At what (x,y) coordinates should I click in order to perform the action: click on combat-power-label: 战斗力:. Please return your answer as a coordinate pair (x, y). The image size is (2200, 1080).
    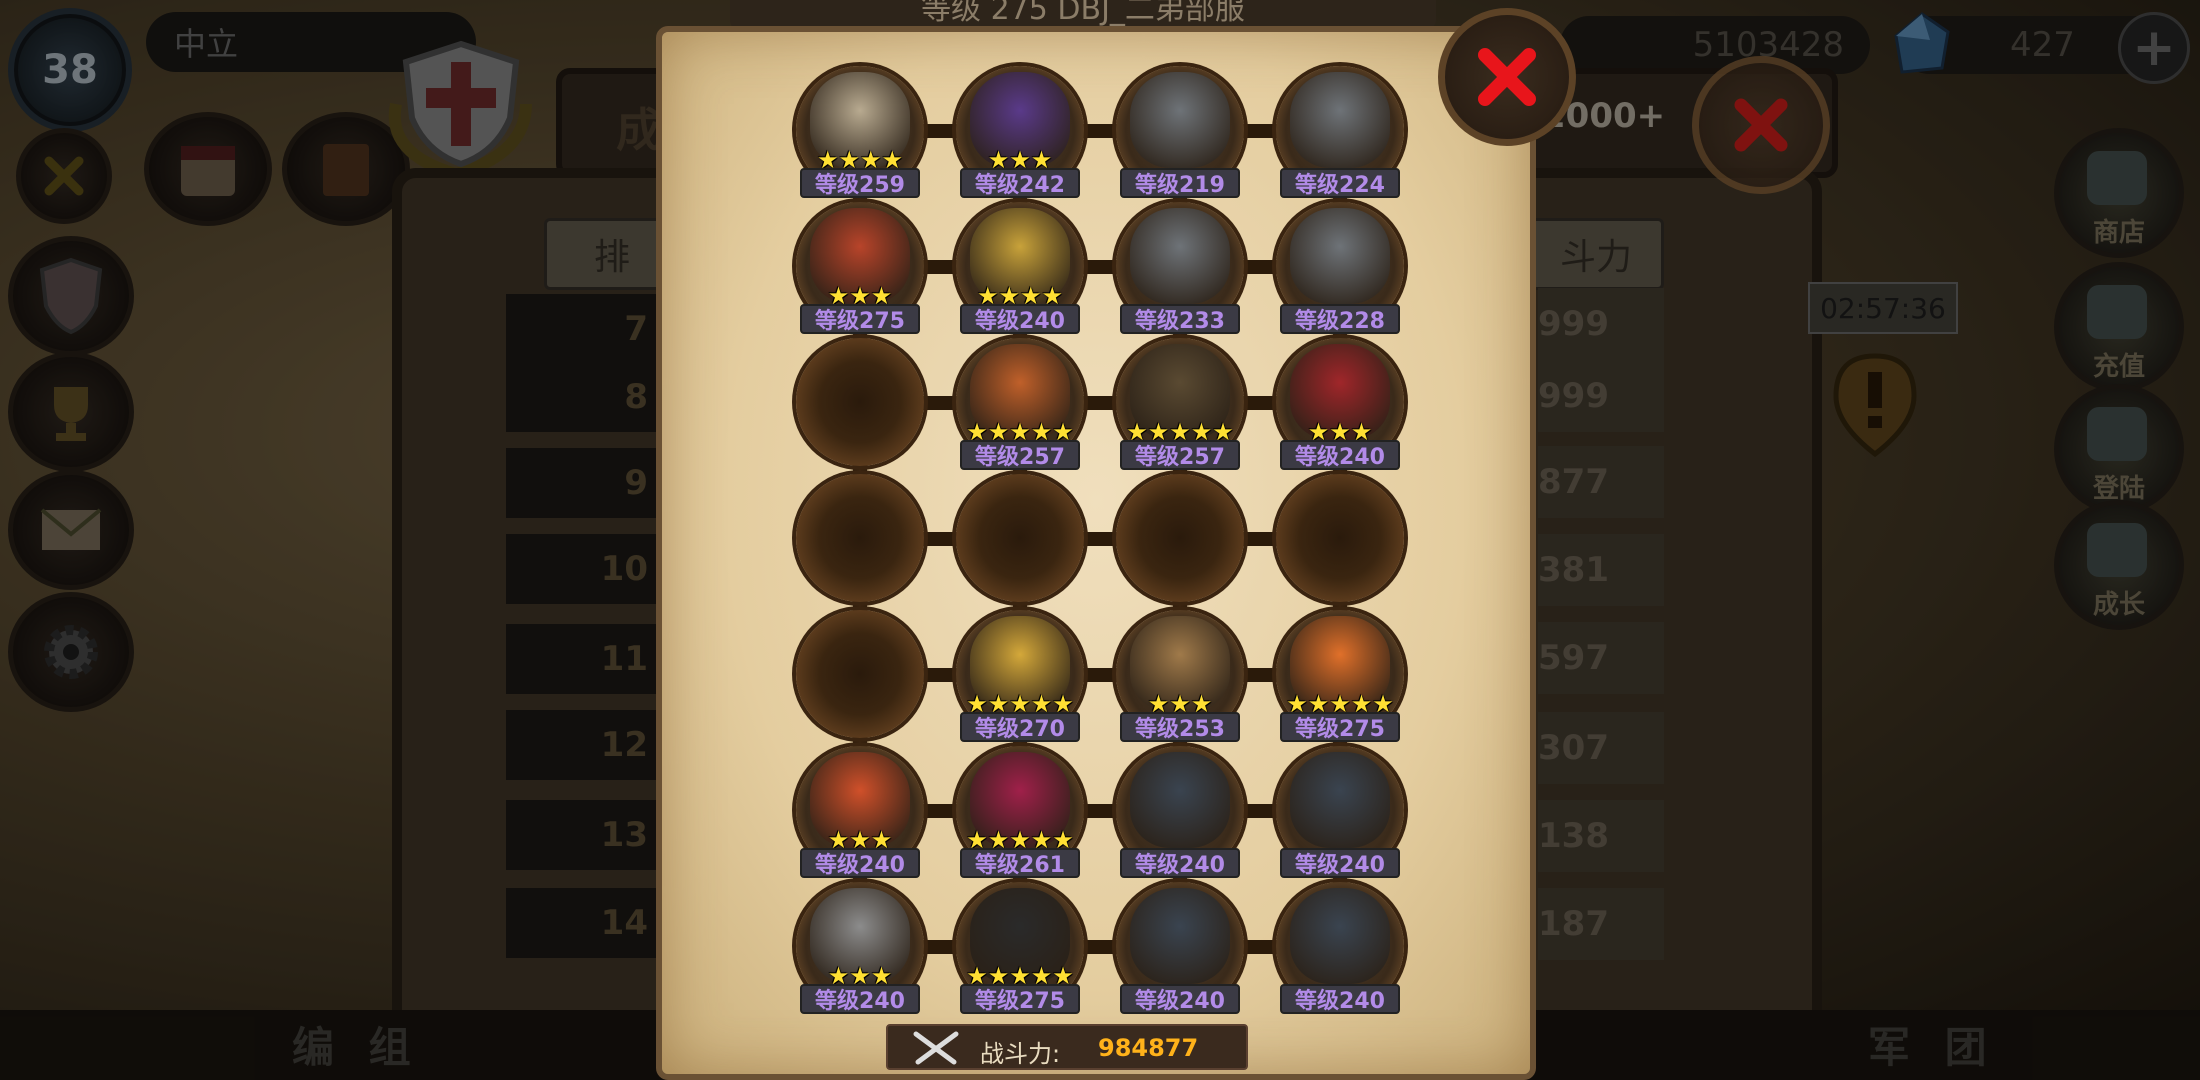
    Looking at the image, I should click on (1020, 1054).